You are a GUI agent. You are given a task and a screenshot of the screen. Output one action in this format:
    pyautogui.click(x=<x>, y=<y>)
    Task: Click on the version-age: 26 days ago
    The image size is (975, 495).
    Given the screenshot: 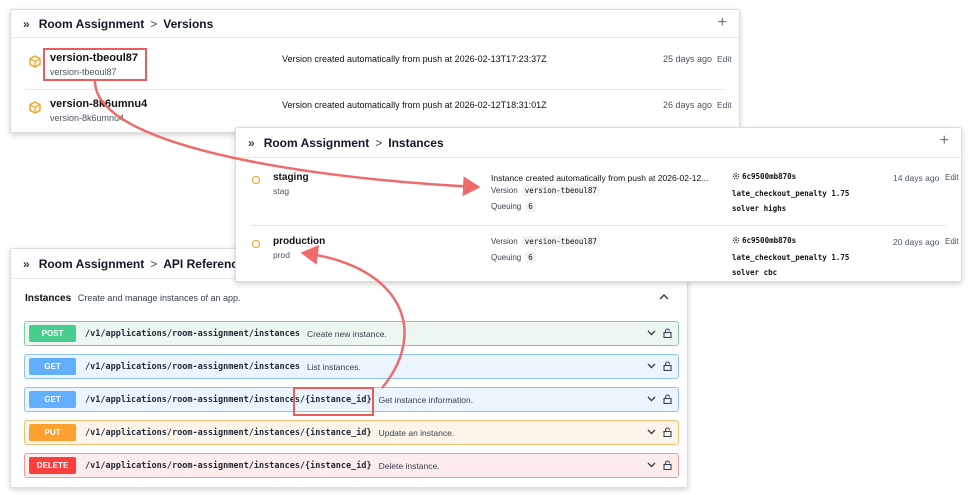 What is the action you would take?
    pyautogui.click(x=688, y=105)
    